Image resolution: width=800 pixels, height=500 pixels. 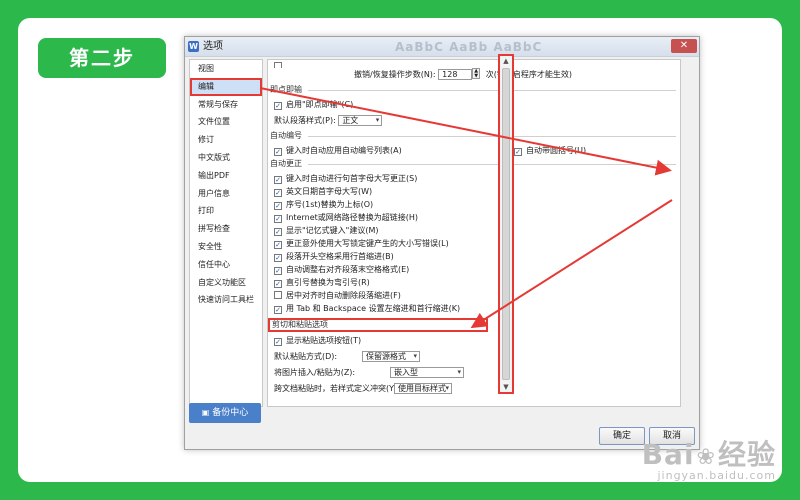 What do you see at coordinates (518, 152) in the screenshot?
I see `auto-parentheses-checkbox: ✓` at bounding box center [518, 152].